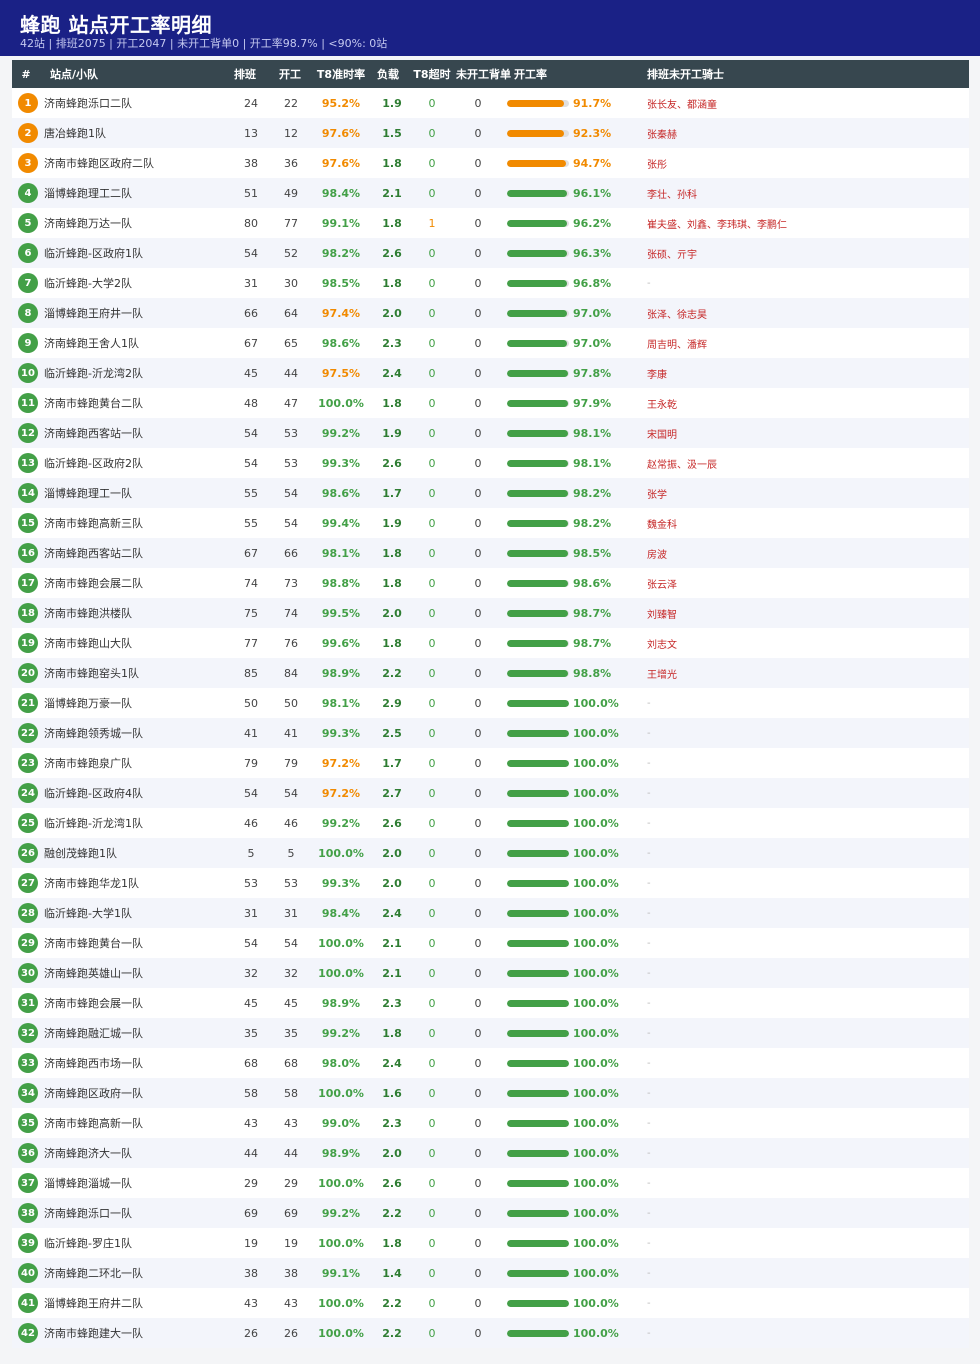 This screenshot has width=980, height=1364. What do you see at coordinates (88, 643) in the screenshot?
I see `station-name: 济南市蜂跑山大队` at bounding box center [88, 643].